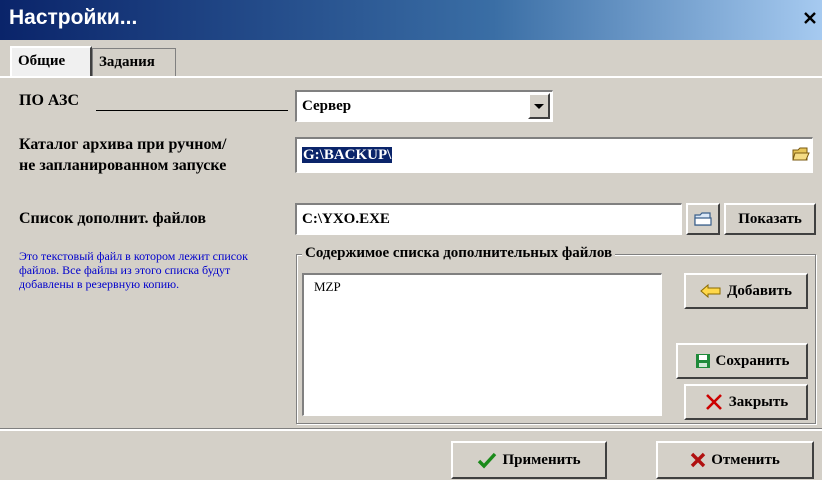 The height and width of the screenshot is (480, 822). Describe the element at coordinates (411, 429) in the screenshot. I see `footer-divider` at that location.